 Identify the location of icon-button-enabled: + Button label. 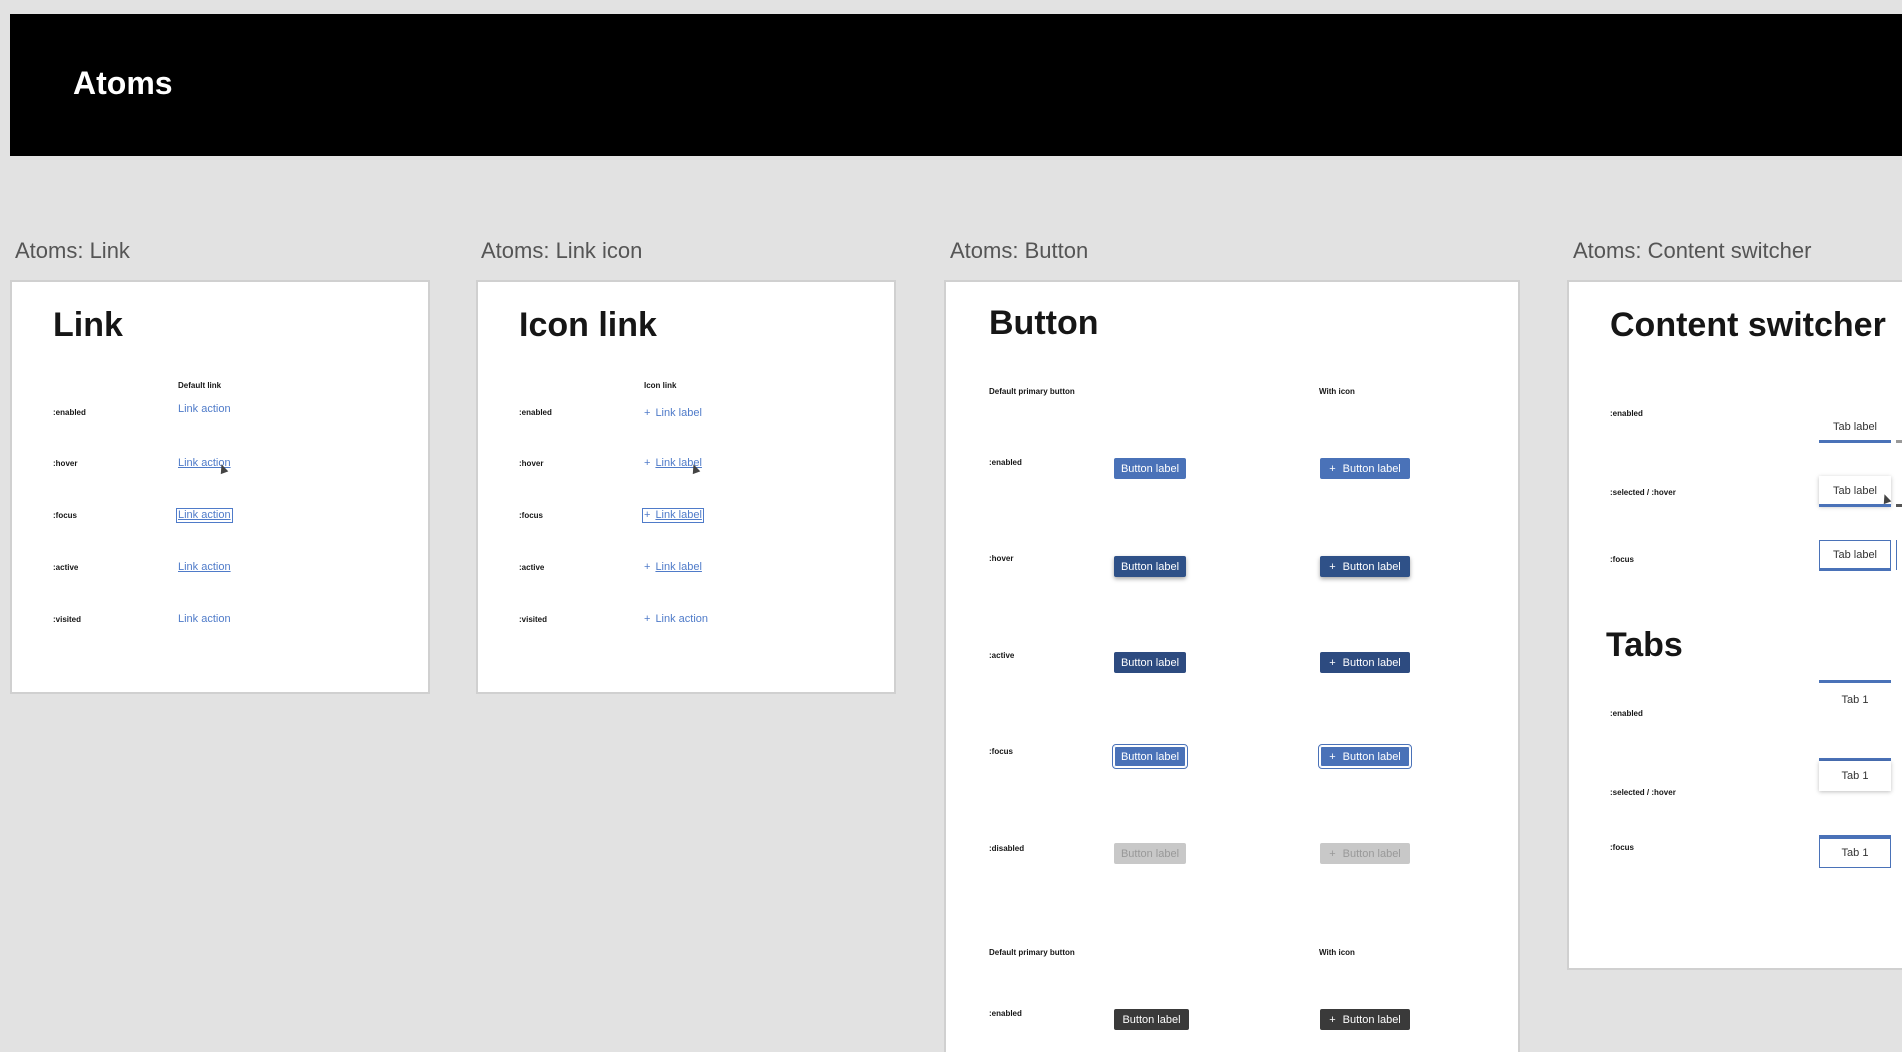
(1365, 468).